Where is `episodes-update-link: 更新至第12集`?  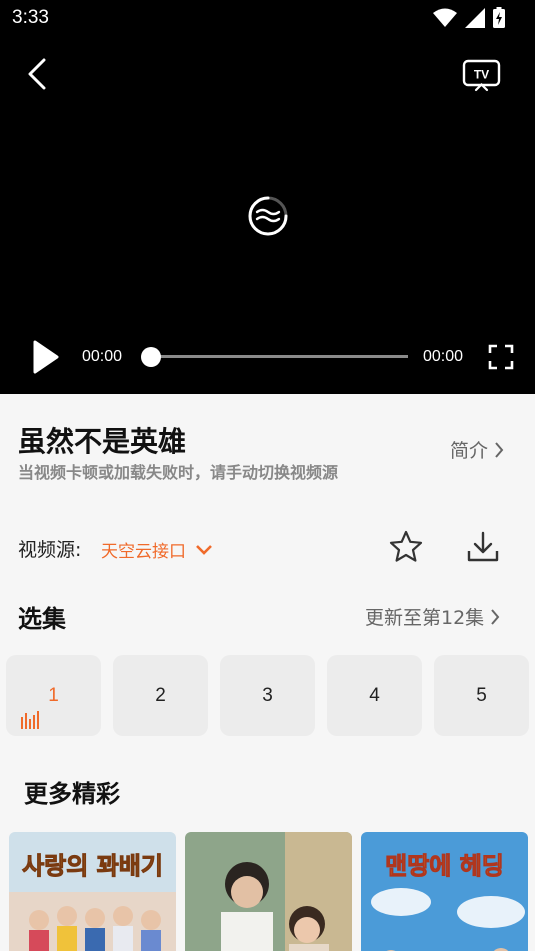 episodes-update-link: 更新至第12集 is located at coordinates (432, 616).